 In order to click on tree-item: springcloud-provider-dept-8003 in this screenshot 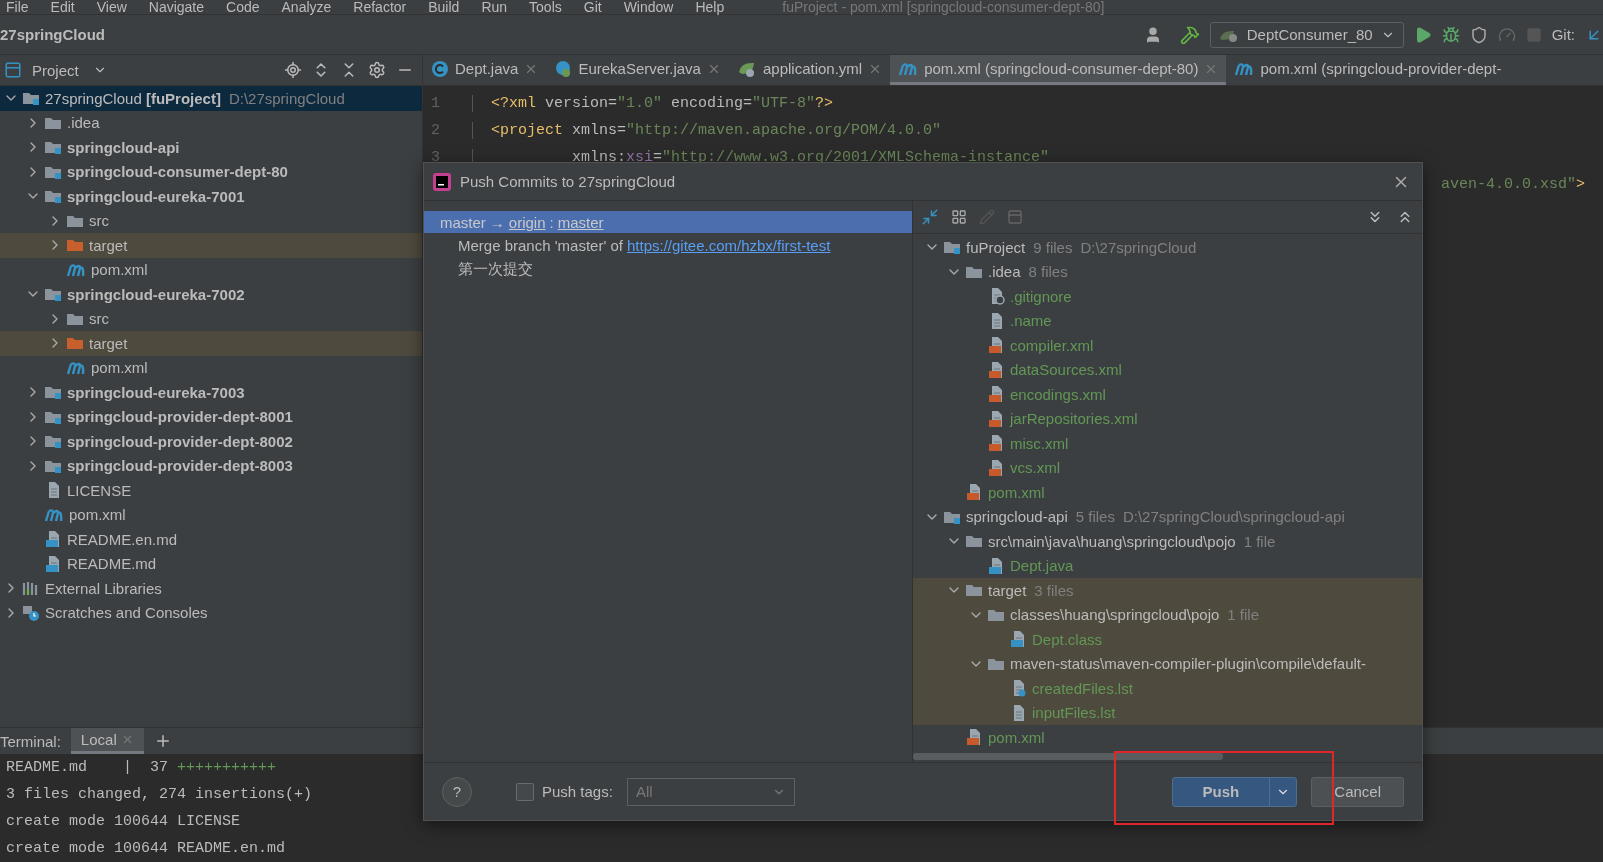, I will do `click(211, 465)`.